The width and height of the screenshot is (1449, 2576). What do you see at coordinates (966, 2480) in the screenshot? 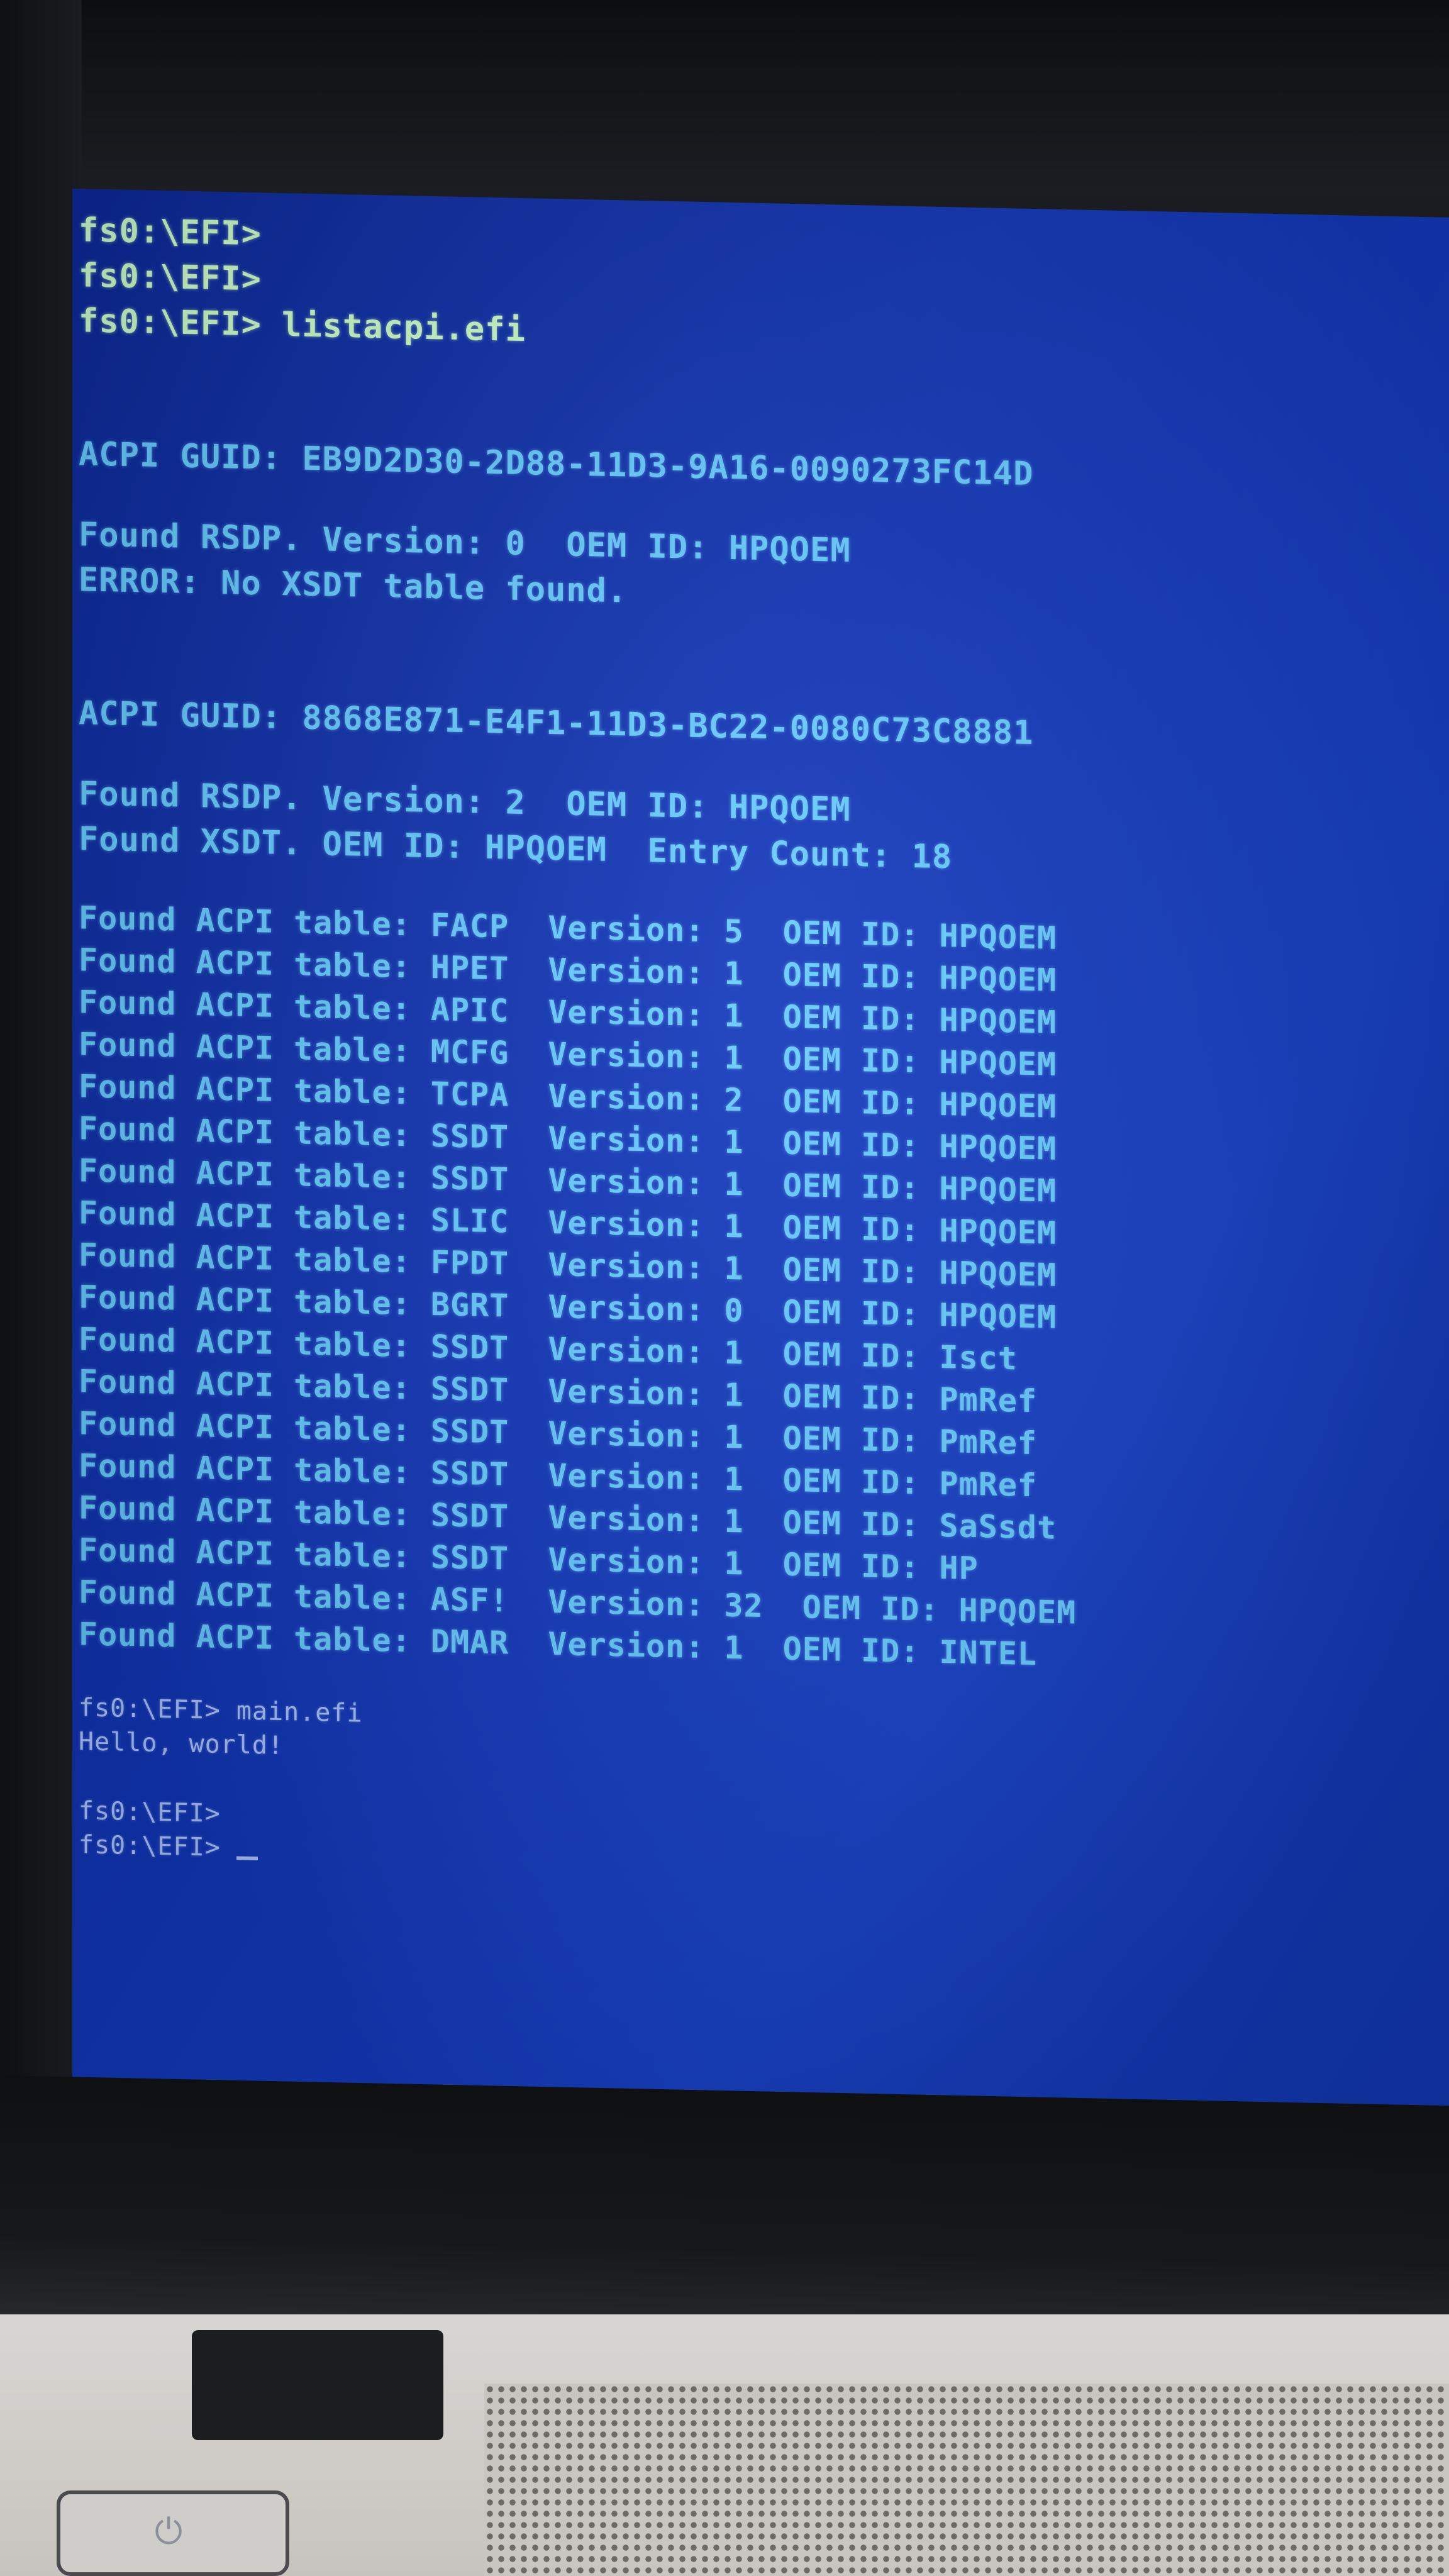
I see `speaker-grille` at bounding box center [966, 2480].